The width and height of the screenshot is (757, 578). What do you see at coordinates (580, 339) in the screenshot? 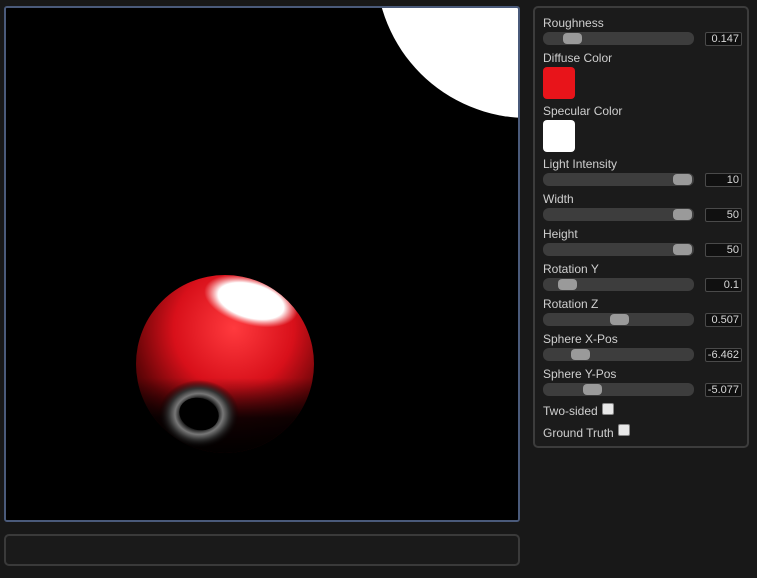
I see `sphere-x-pos-label: Sphere X-Pos` at bounding box center [580, 339].